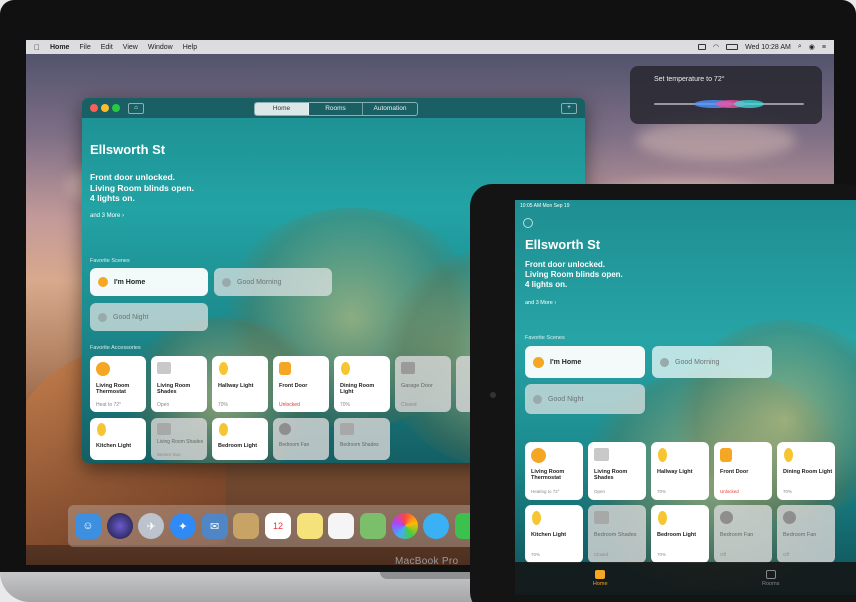 Image resolution: width=856 pixels, height=602 pixels. I want to click on ipad-tab-bar: Home Rooms, so click(685, 578).